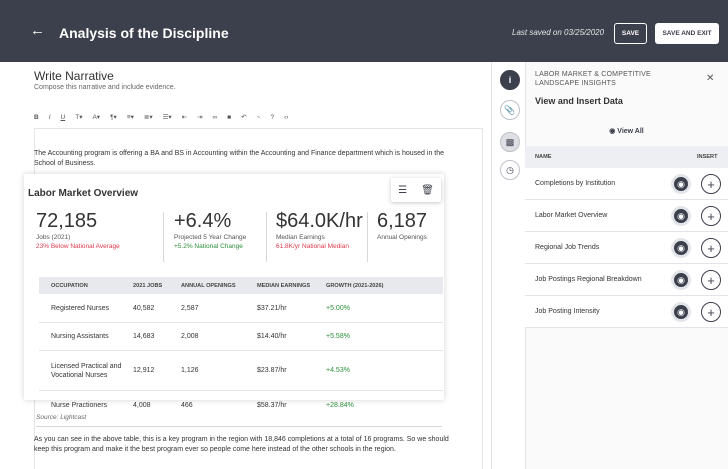  Describe the element at coordinates (203, 221) in the screenshot. I see `stat-value: +6.4%` at that location.